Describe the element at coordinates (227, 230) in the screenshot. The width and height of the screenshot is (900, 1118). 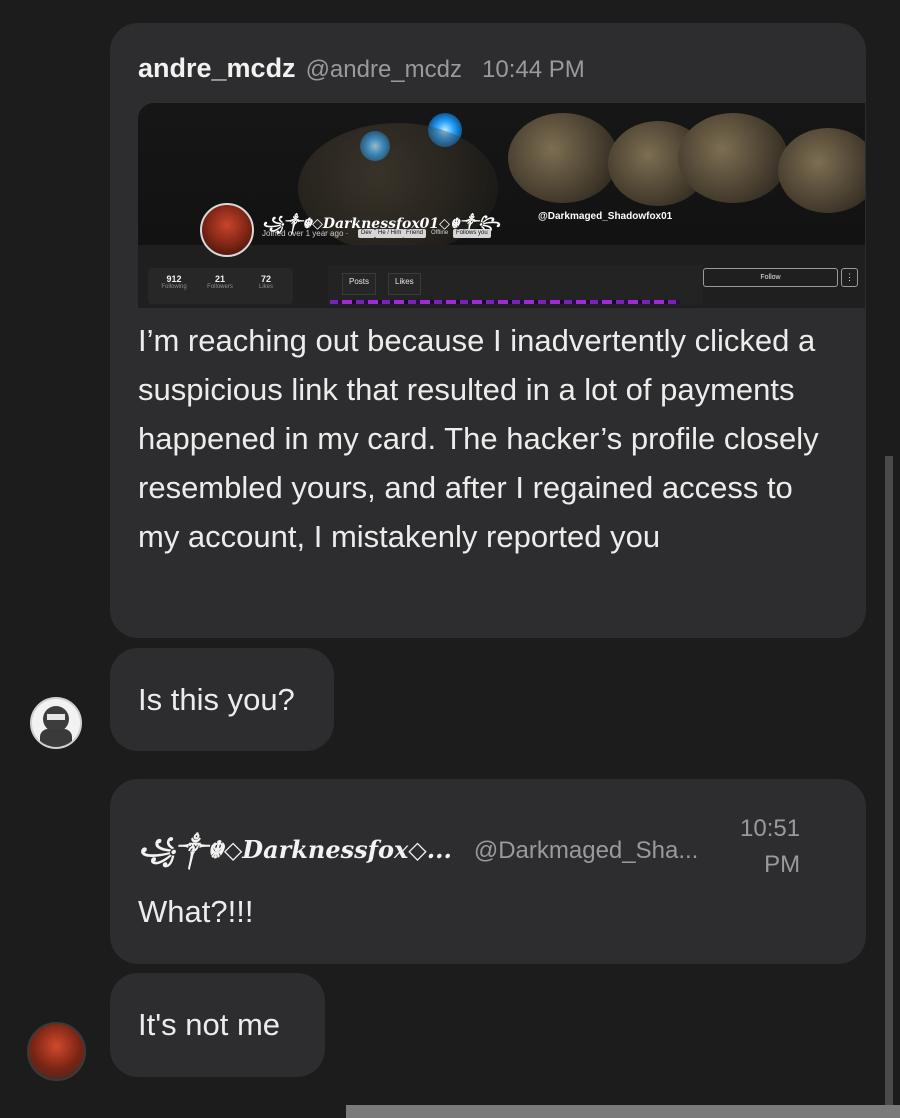
I see `profile-avatar` at that location.